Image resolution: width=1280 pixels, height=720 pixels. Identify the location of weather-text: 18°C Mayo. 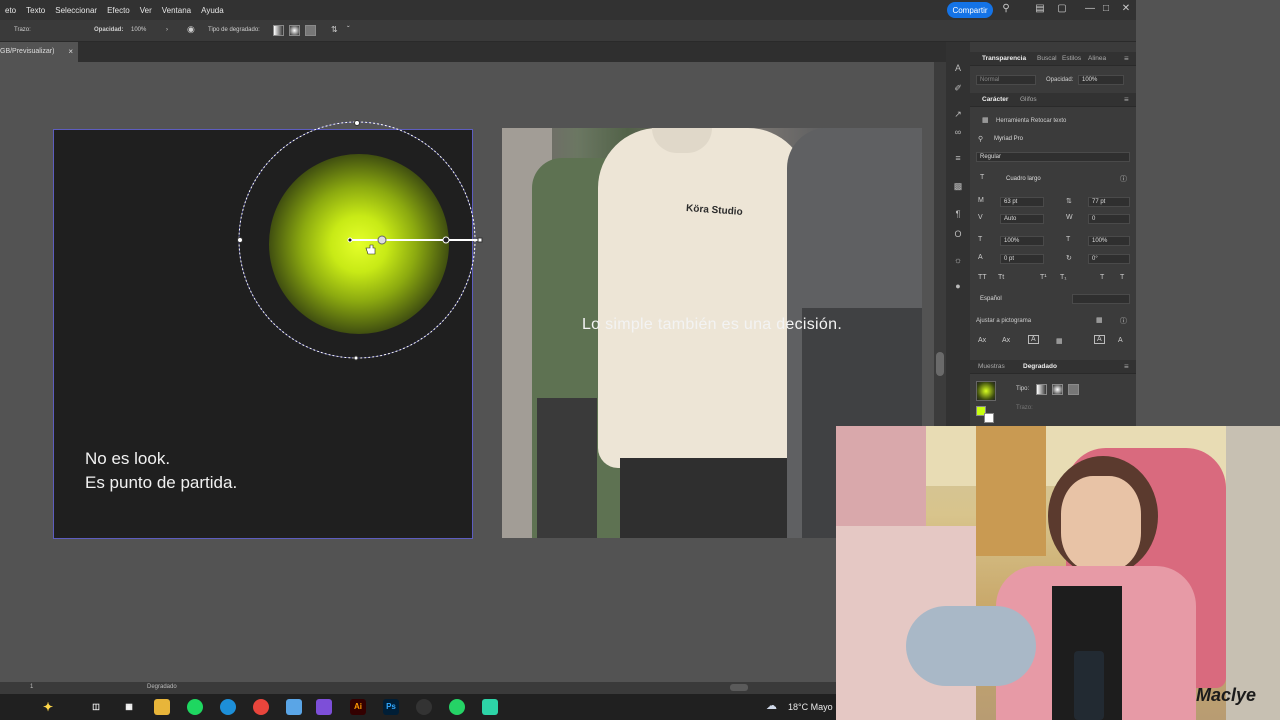
(810, 707).